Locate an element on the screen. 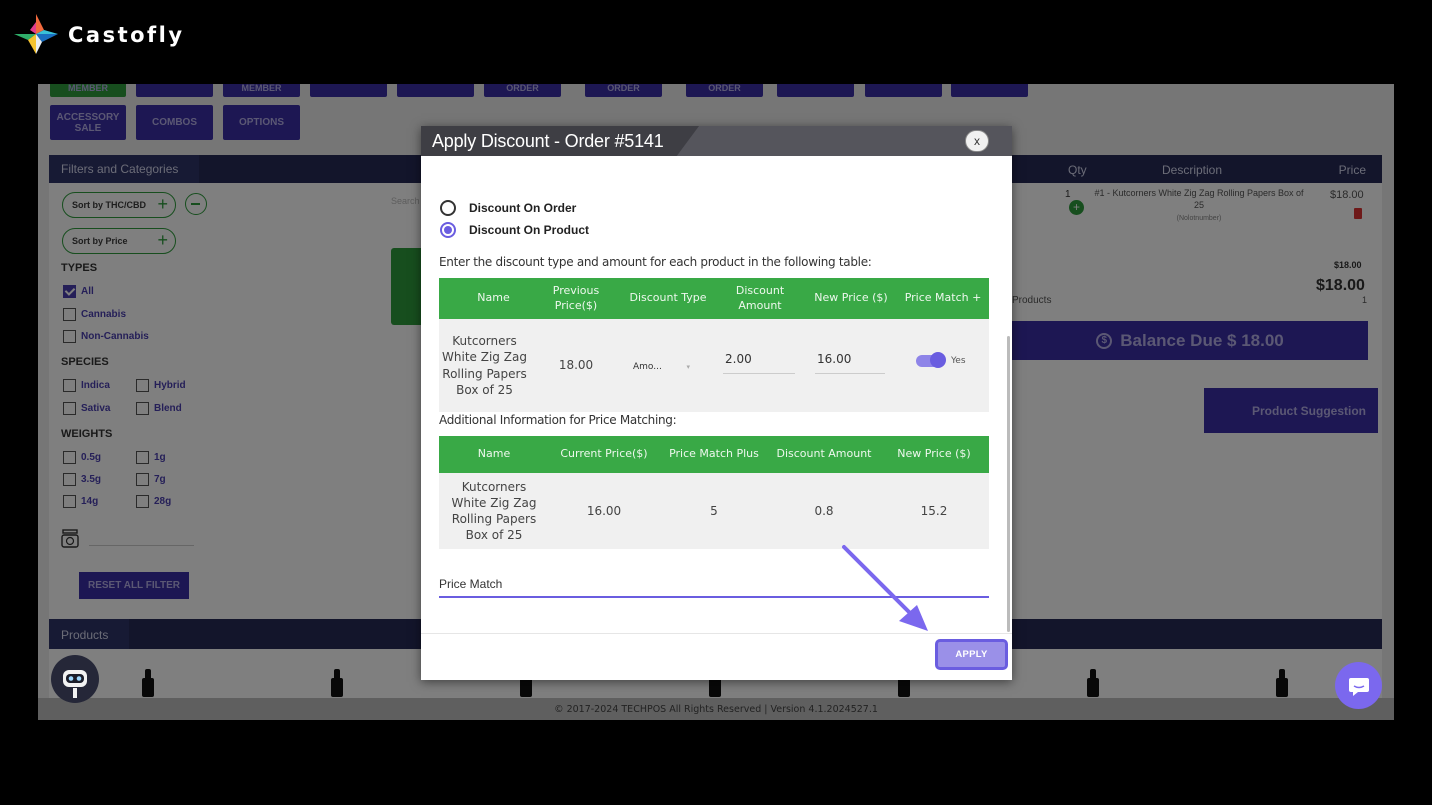 Image resolution: width=1432 pixels, height=805 pixels. assistant-robot-icon is located at coordinates (75, 679).